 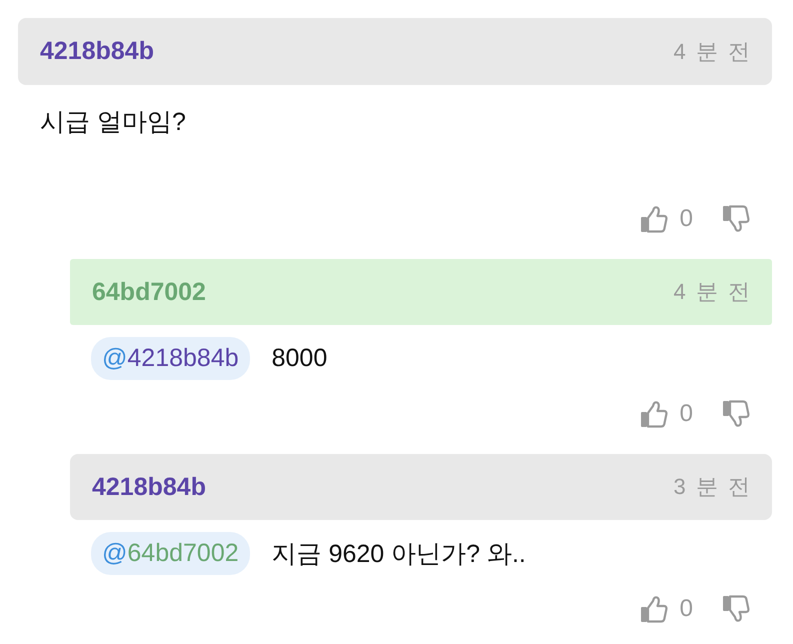 What do you see at coordinates (399, 554) in the screenshot?
I see `comment-text: 지금 9620 아닌가? 와..` at bounding box center [399, 554].